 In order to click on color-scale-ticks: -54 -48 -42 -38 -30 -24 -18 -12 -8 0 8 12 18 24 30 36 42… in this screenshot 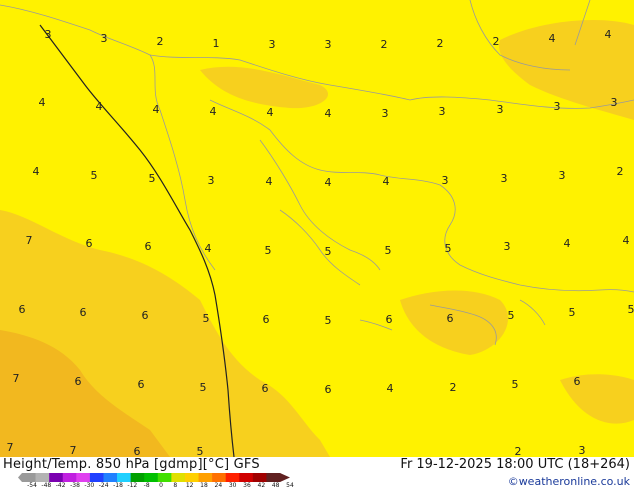, I will do `click(155, 486)`.